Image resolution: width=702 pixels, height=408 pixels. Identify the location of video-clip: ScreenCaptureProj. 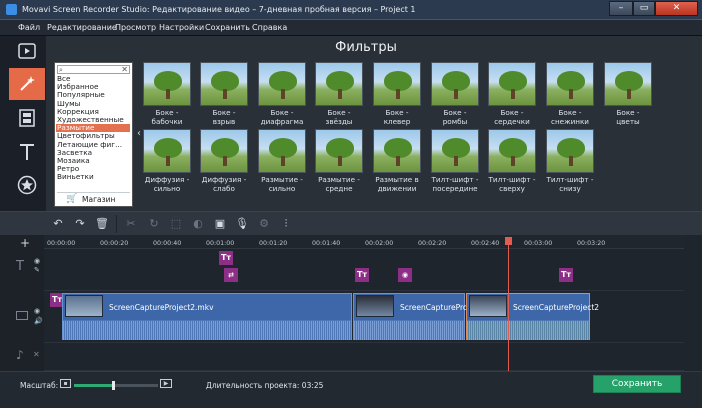
(411, 316).